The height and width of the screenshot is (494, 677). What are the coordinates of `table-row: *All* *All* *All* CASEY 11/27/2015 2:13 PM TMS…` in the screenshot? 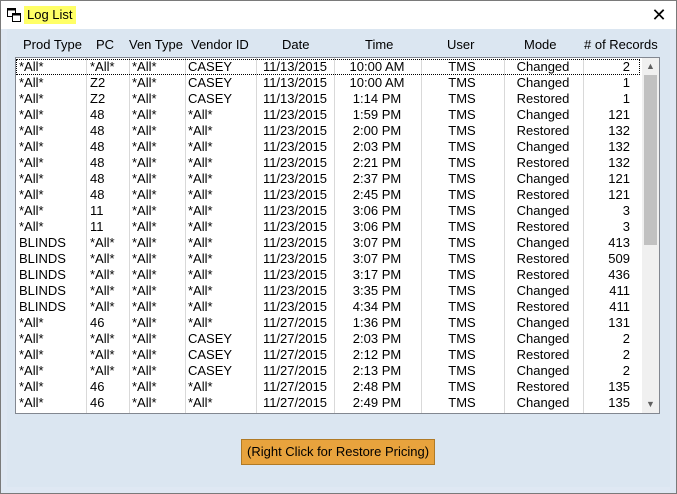 It's located at (328, 371).